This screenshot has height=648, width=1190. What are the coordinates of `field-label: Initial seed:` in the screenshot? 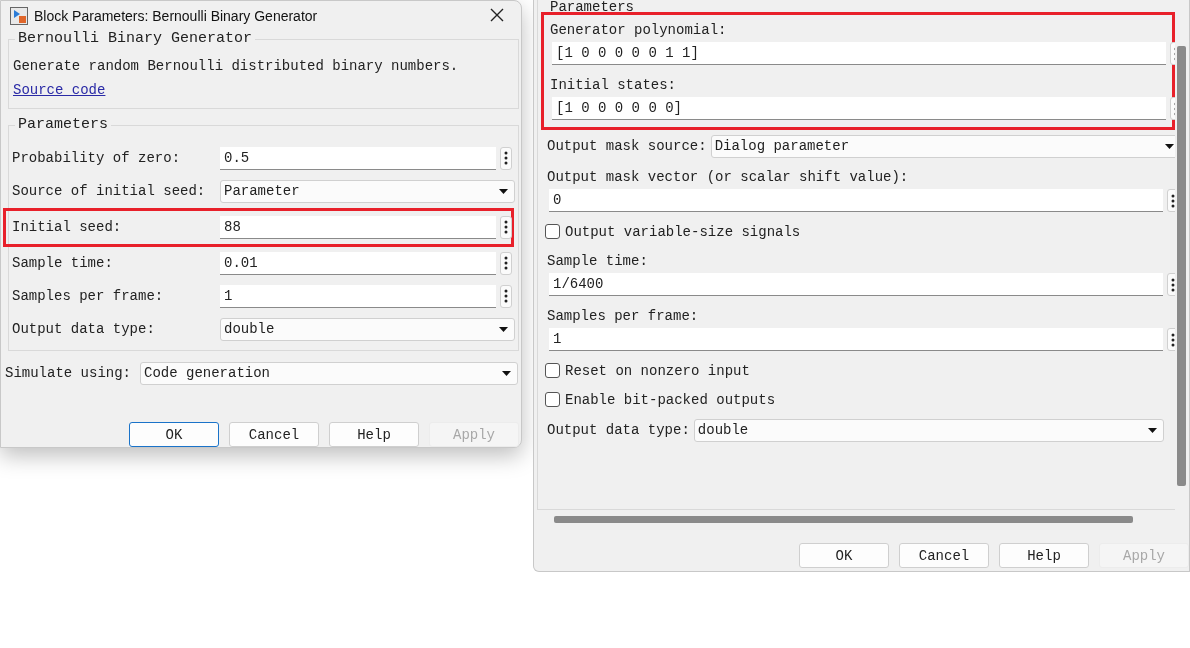 It's located at (67, 227).